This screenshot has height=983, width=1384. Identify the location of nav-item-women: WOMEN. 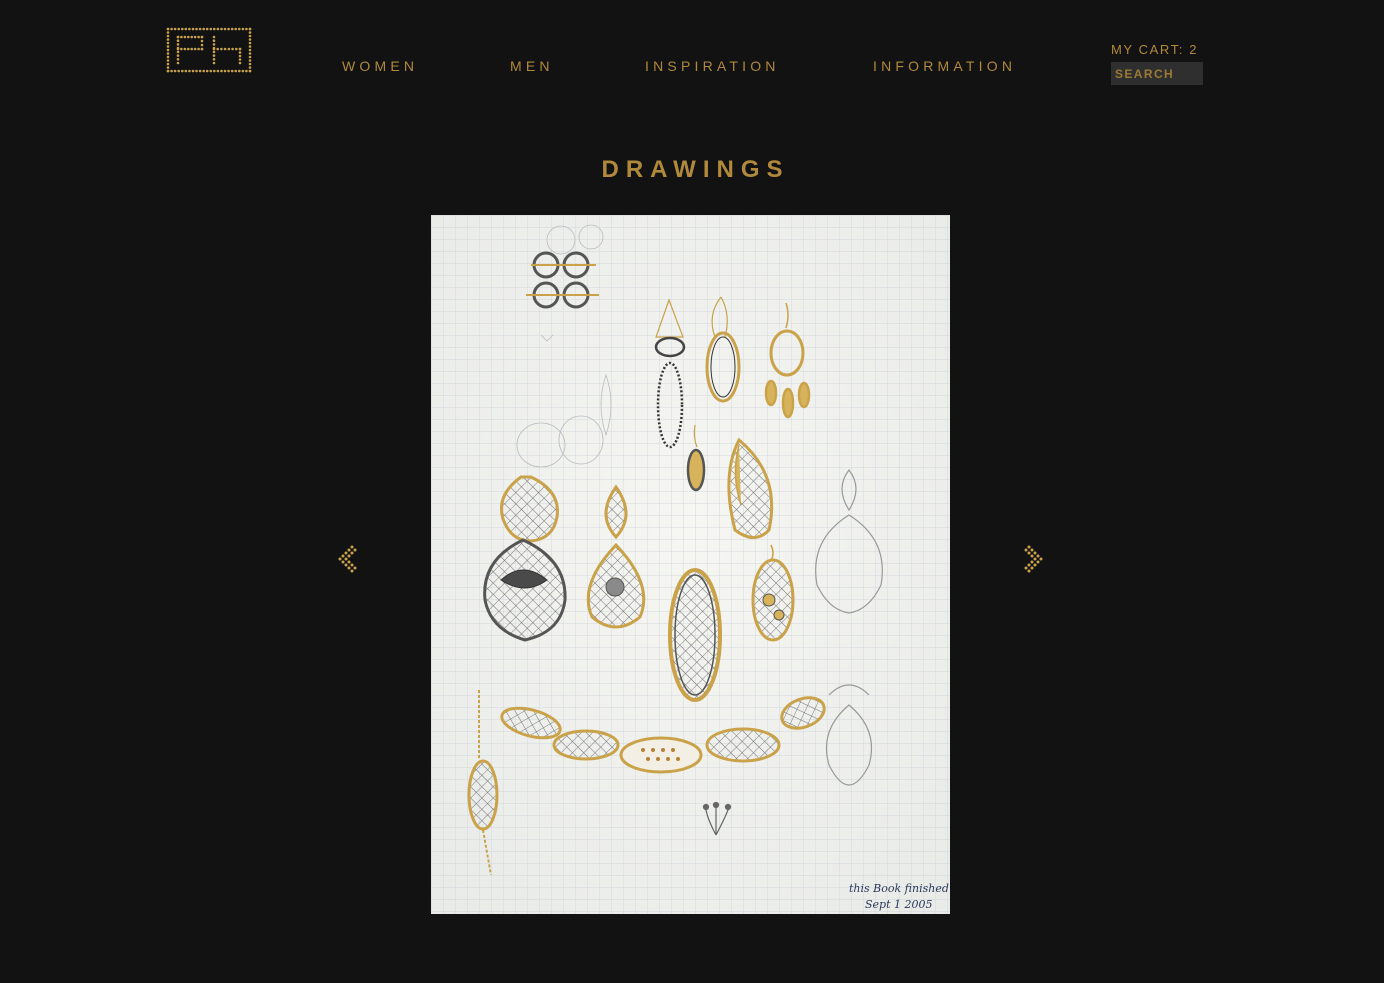
(380, 66).